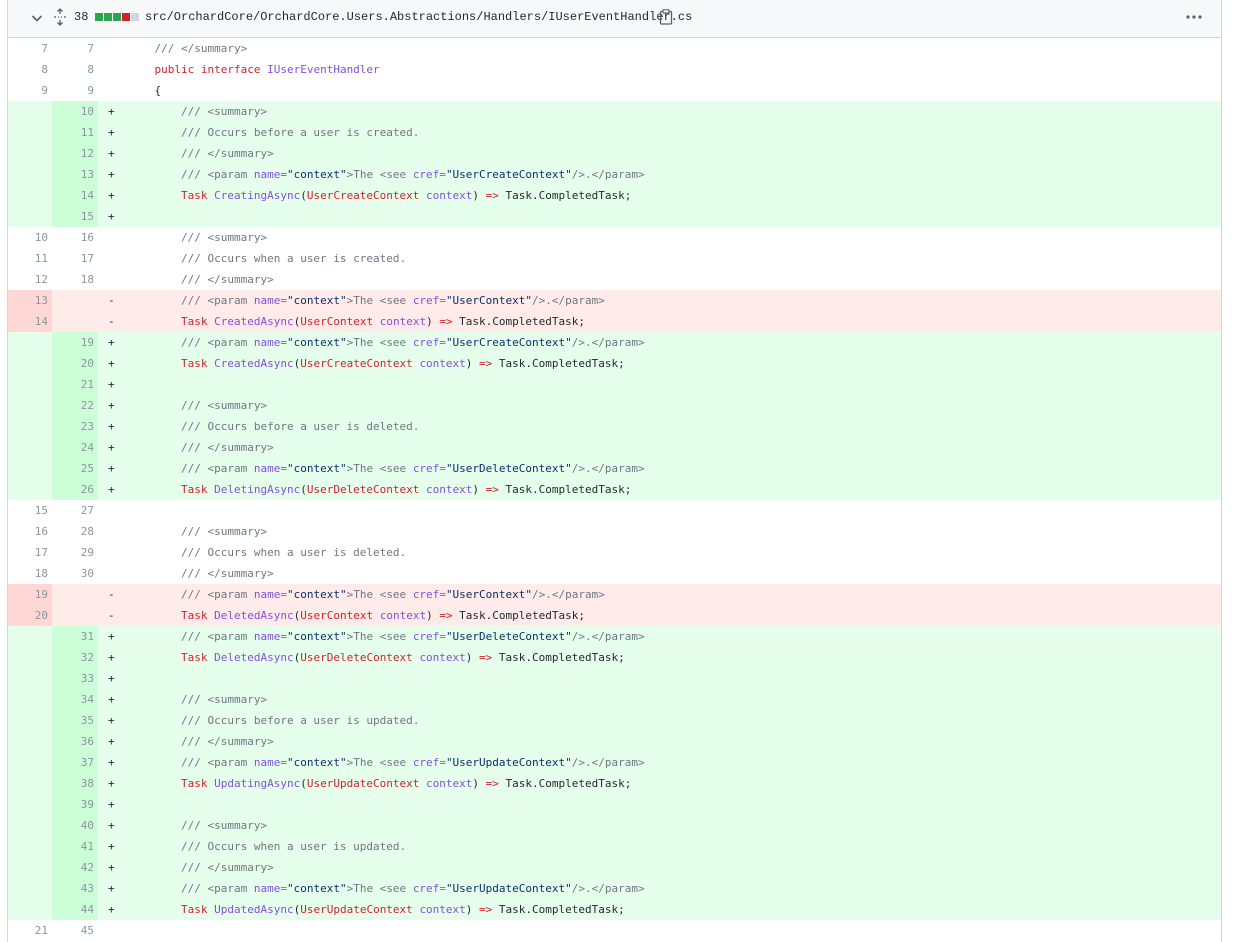 This screenshot has width=1234, height=942. What do you see at coordinates (30, 300) in the screenshot?
I see `old-line-number: 13` at bounding box center [30, 300].